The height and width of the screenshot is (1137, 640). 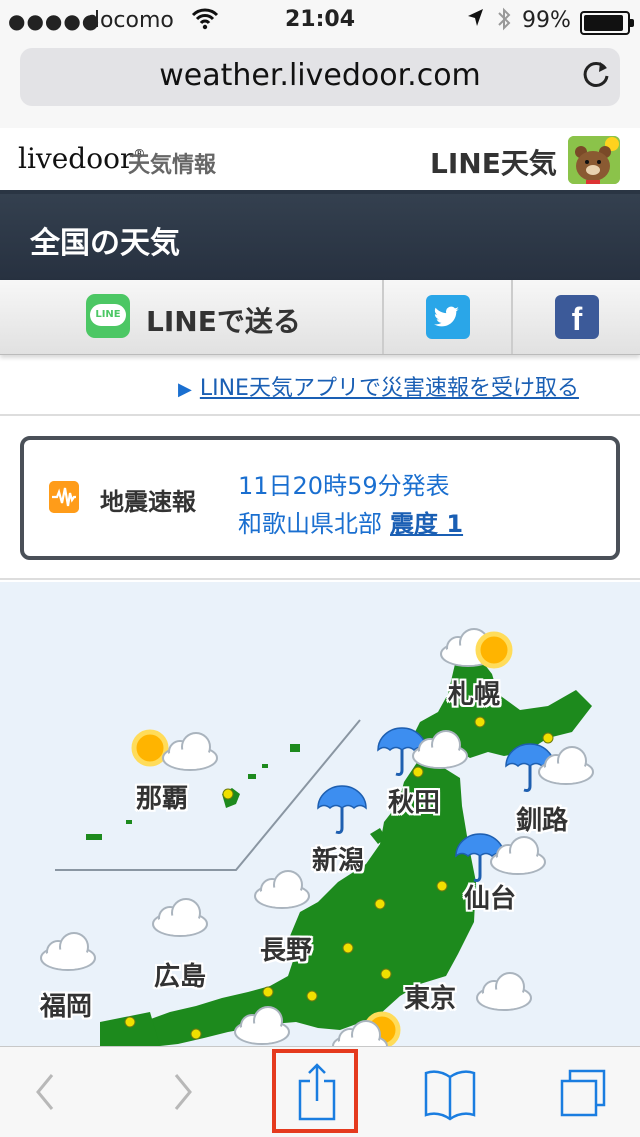 I want to click on line-tenki-logo: LINE天気, so click(x=493, y=162).